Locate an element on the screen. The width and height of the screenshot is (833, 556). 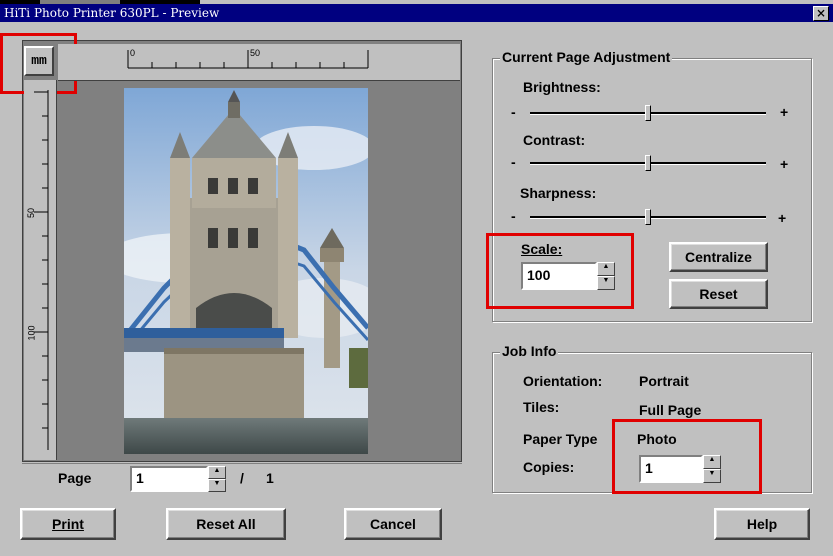
brightness-slider is located at coordinates (648, 113).